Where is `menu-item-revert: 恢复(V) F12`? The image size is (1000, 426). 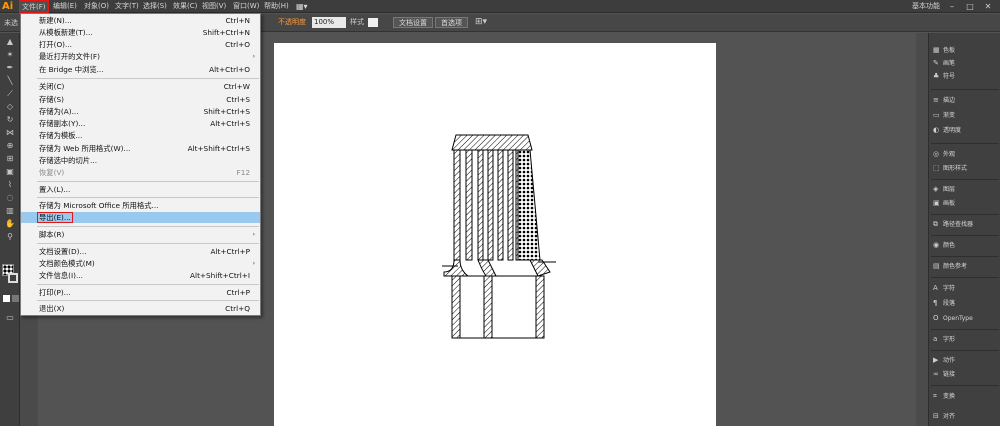
menu-item-revert: 恢复(V) F12 is located at coordinates (144, 172).